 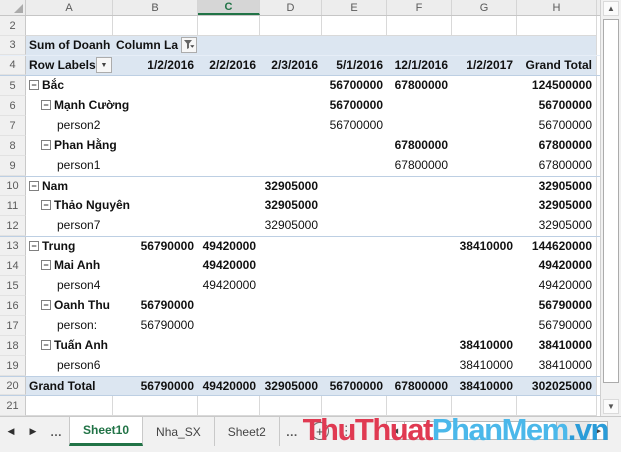 What do you see at coordinates (484, 65) in the screenshot?
I see `pivot-column-header: 1/2/2017` at bounding box center [484, 65].